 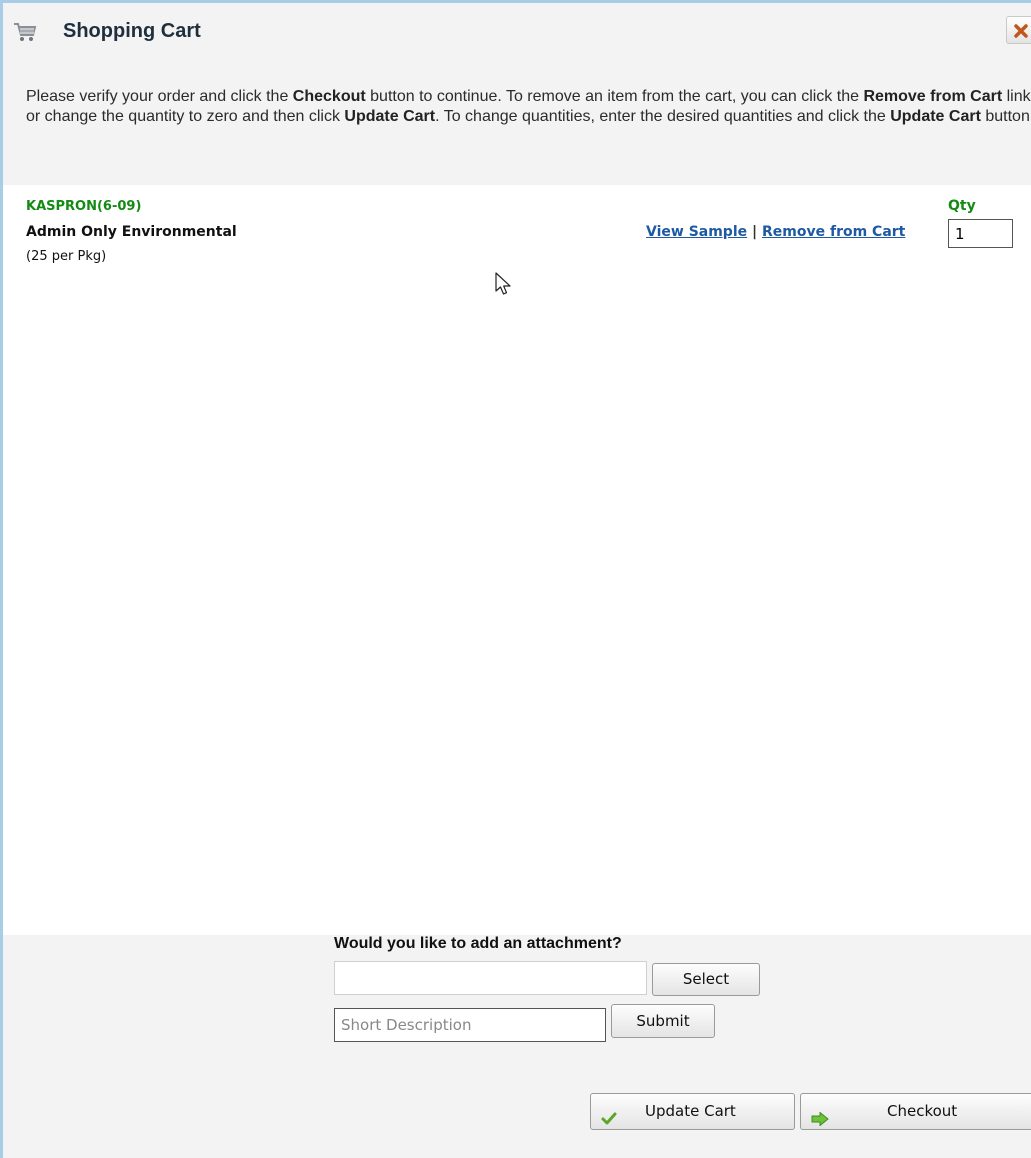 I want to click on item-code: KASPRON(6-09), so click(x=84, y=206).